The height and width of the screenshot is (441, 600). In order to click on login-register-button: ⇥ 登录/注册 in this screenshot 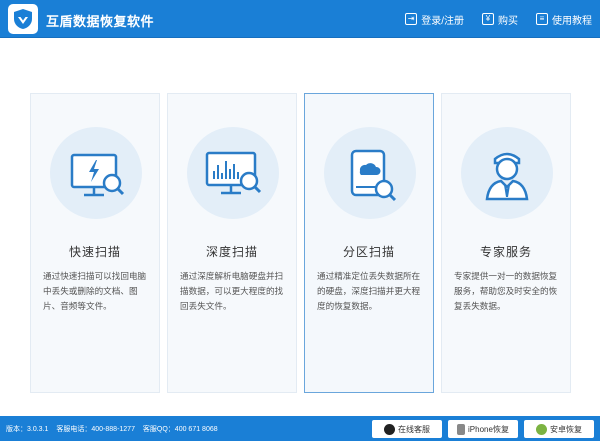, I will do `click(434, 19)`.